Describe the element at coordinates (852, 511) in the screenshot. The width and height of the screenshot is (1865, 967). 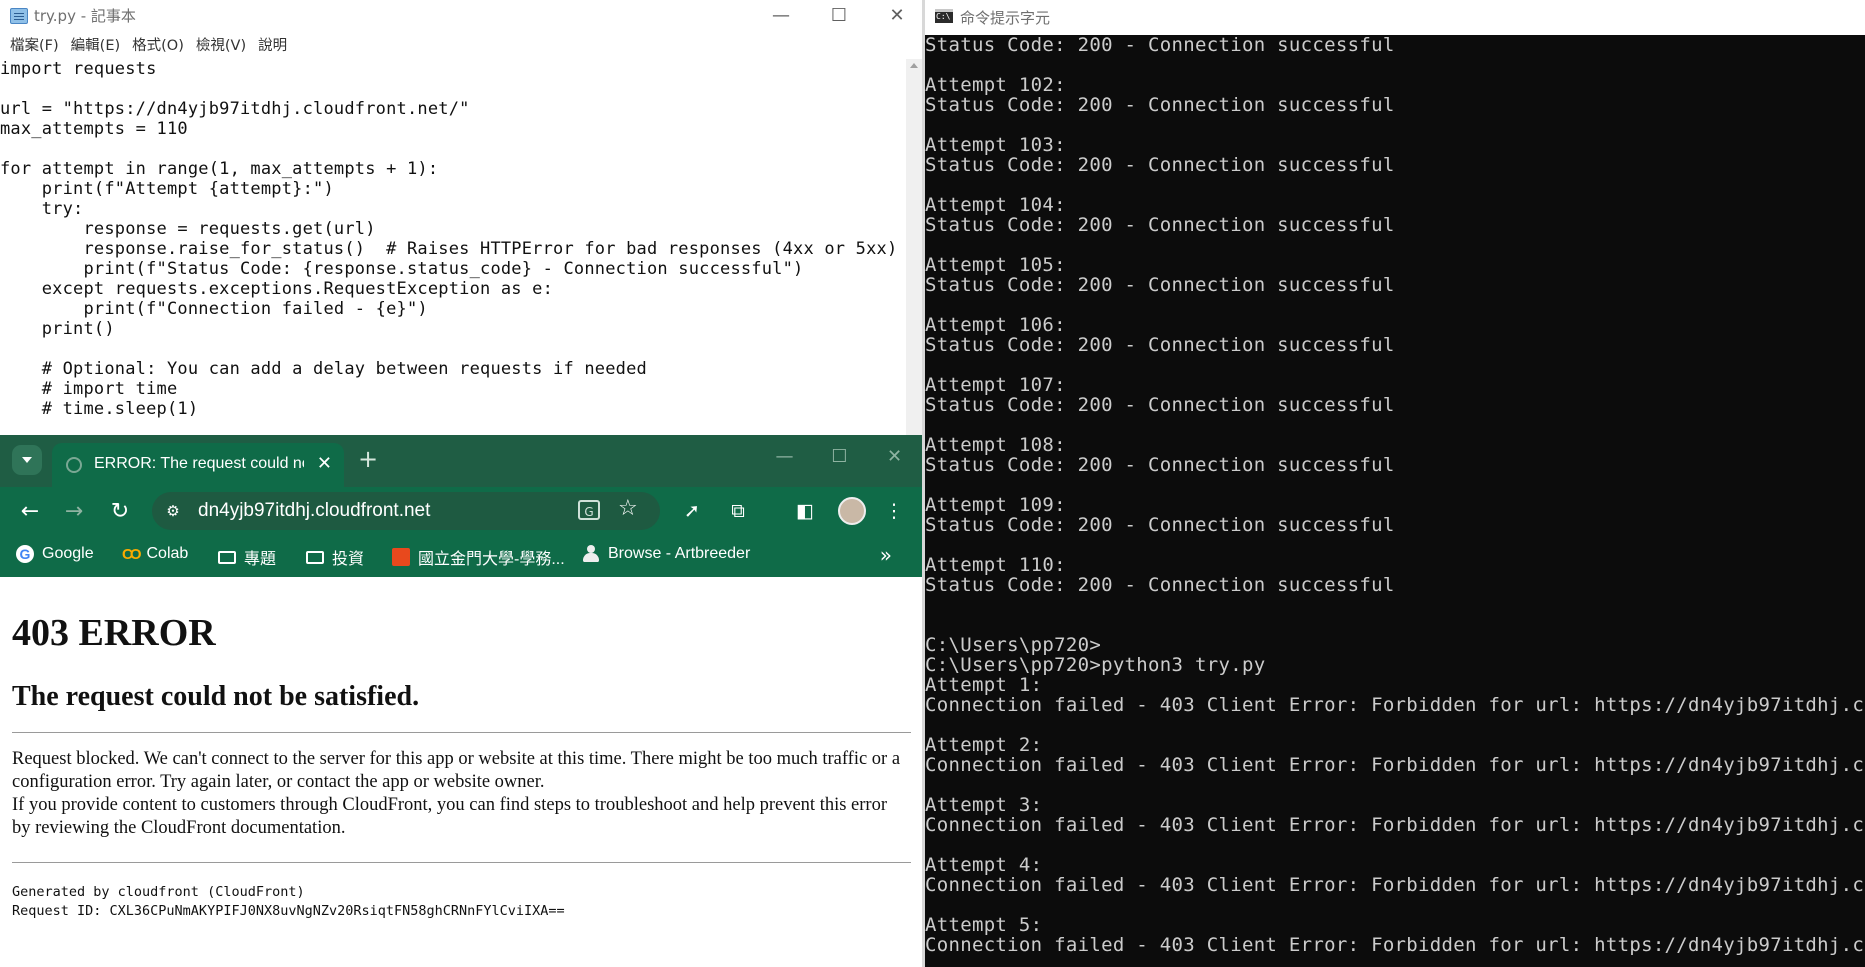
I see `profile-avatar` at that location.